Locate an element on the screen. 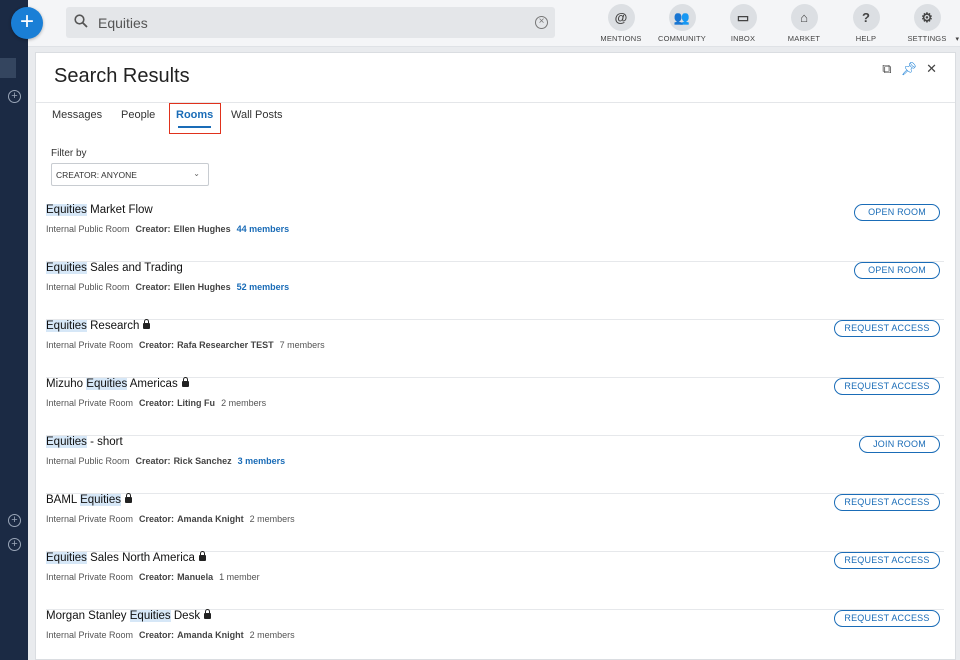 The width and height of the screenshot is (960, 660). nav-market: ⌂ MARKET is located at coordinates (804, 23).